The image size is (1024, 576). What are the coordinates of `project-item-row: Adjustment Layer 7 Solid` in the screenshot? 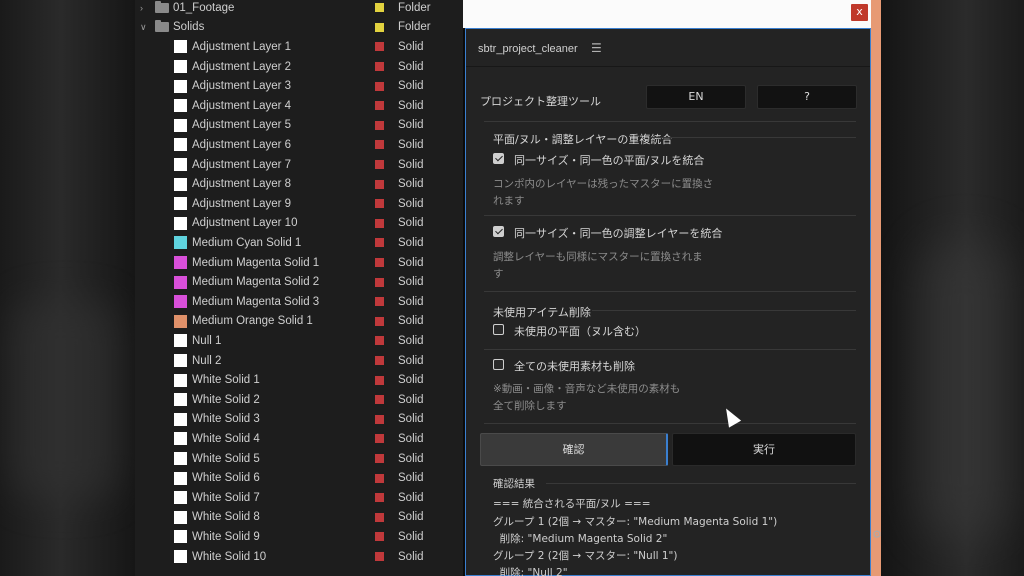 It's located at (299, 165).